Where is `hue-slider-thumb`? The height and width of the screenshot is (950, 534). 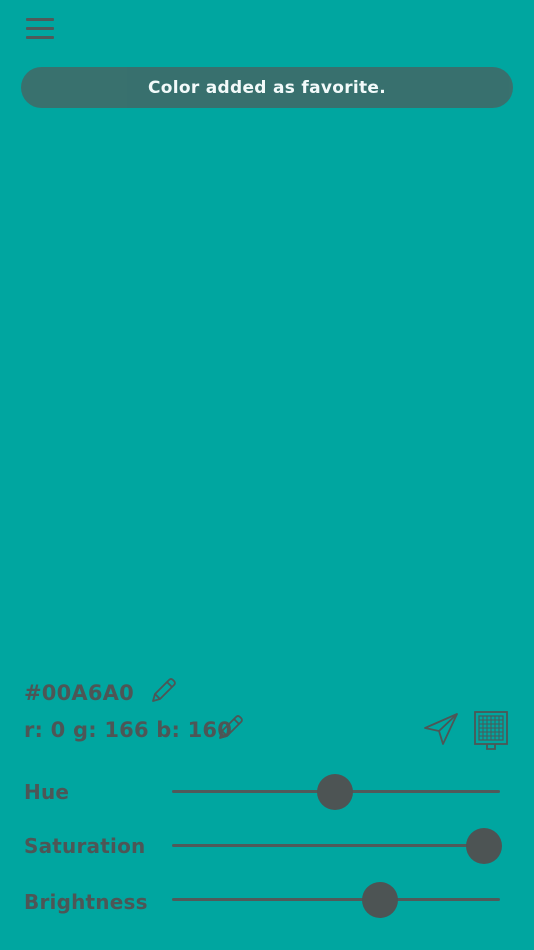
hue-slider-thumb is located at coordinates (335, 792).